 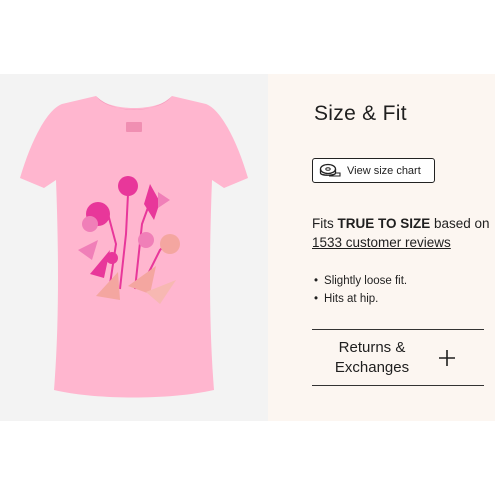 What do you see at coordinates (134, 127) in the screenshot?
I see `tshirt-tag` at bounding box center [134, 127].